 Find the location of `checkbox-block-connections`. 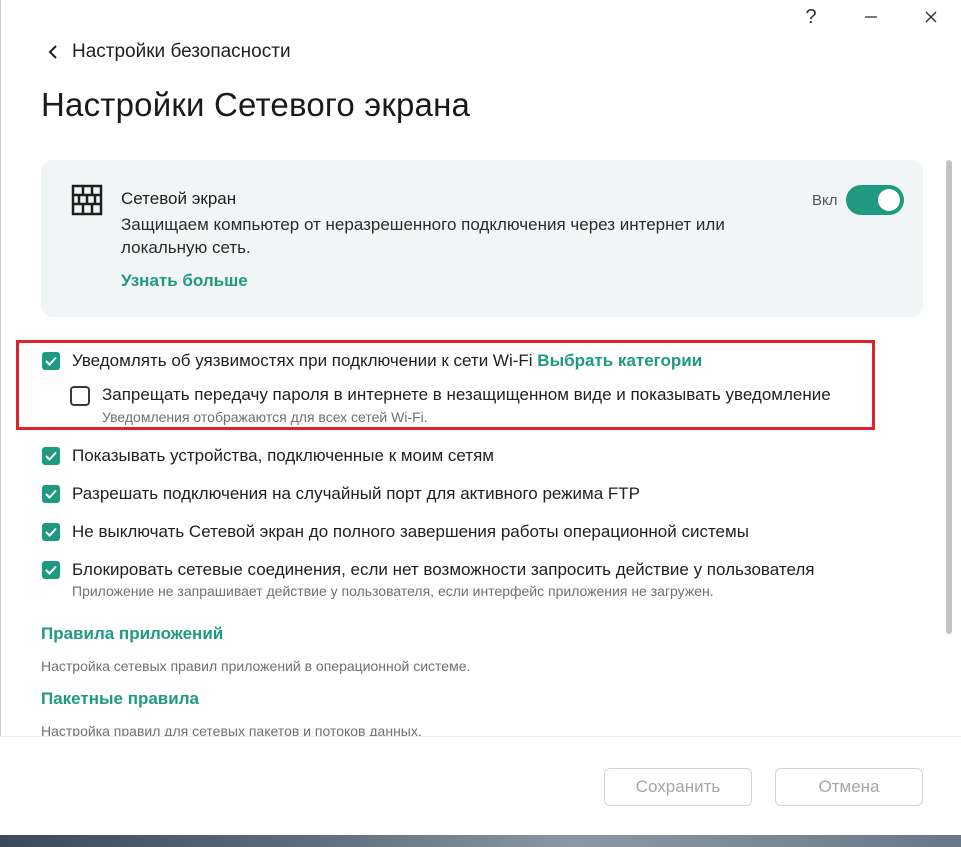

checkbox-block-connections is located at coordinates (51, 570).